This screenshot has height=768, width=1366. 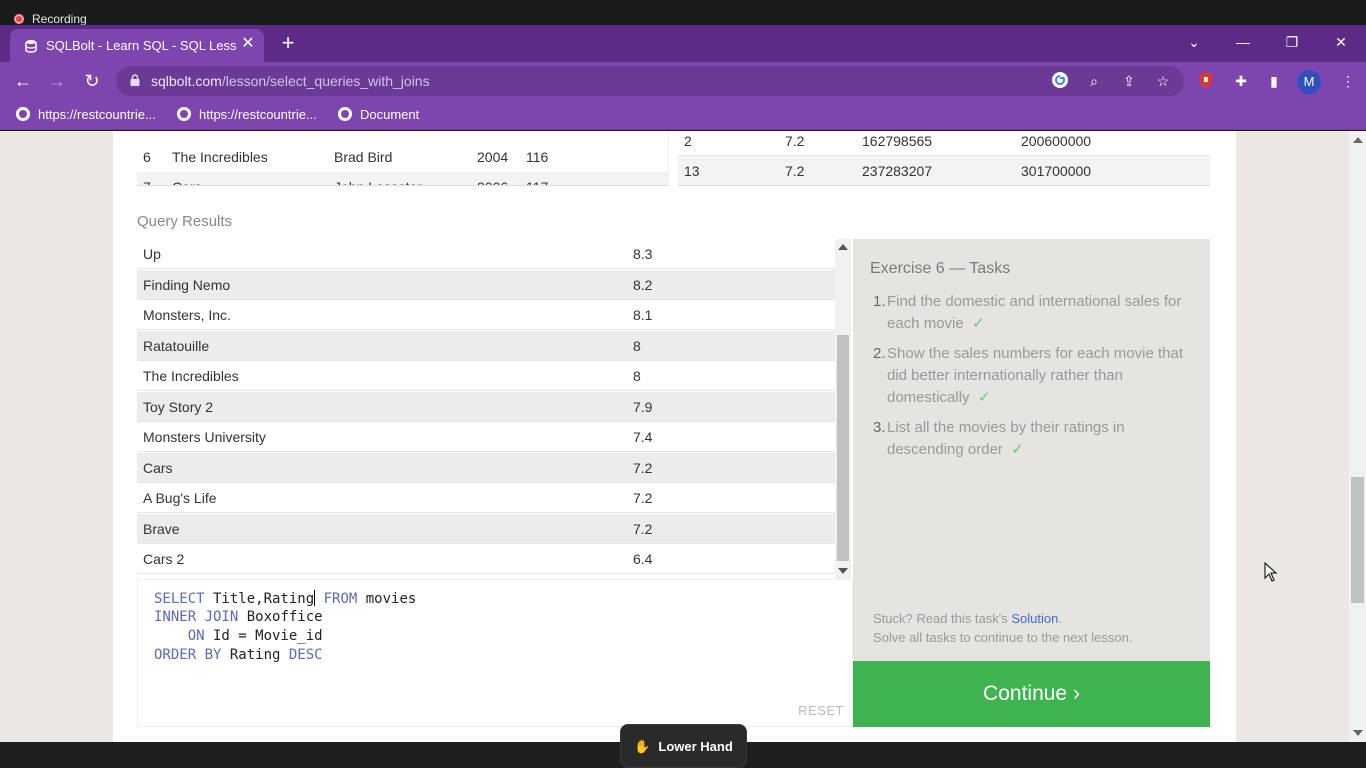 I want to click on zoom-icon: ⌕, so click(x=1094, y=81).